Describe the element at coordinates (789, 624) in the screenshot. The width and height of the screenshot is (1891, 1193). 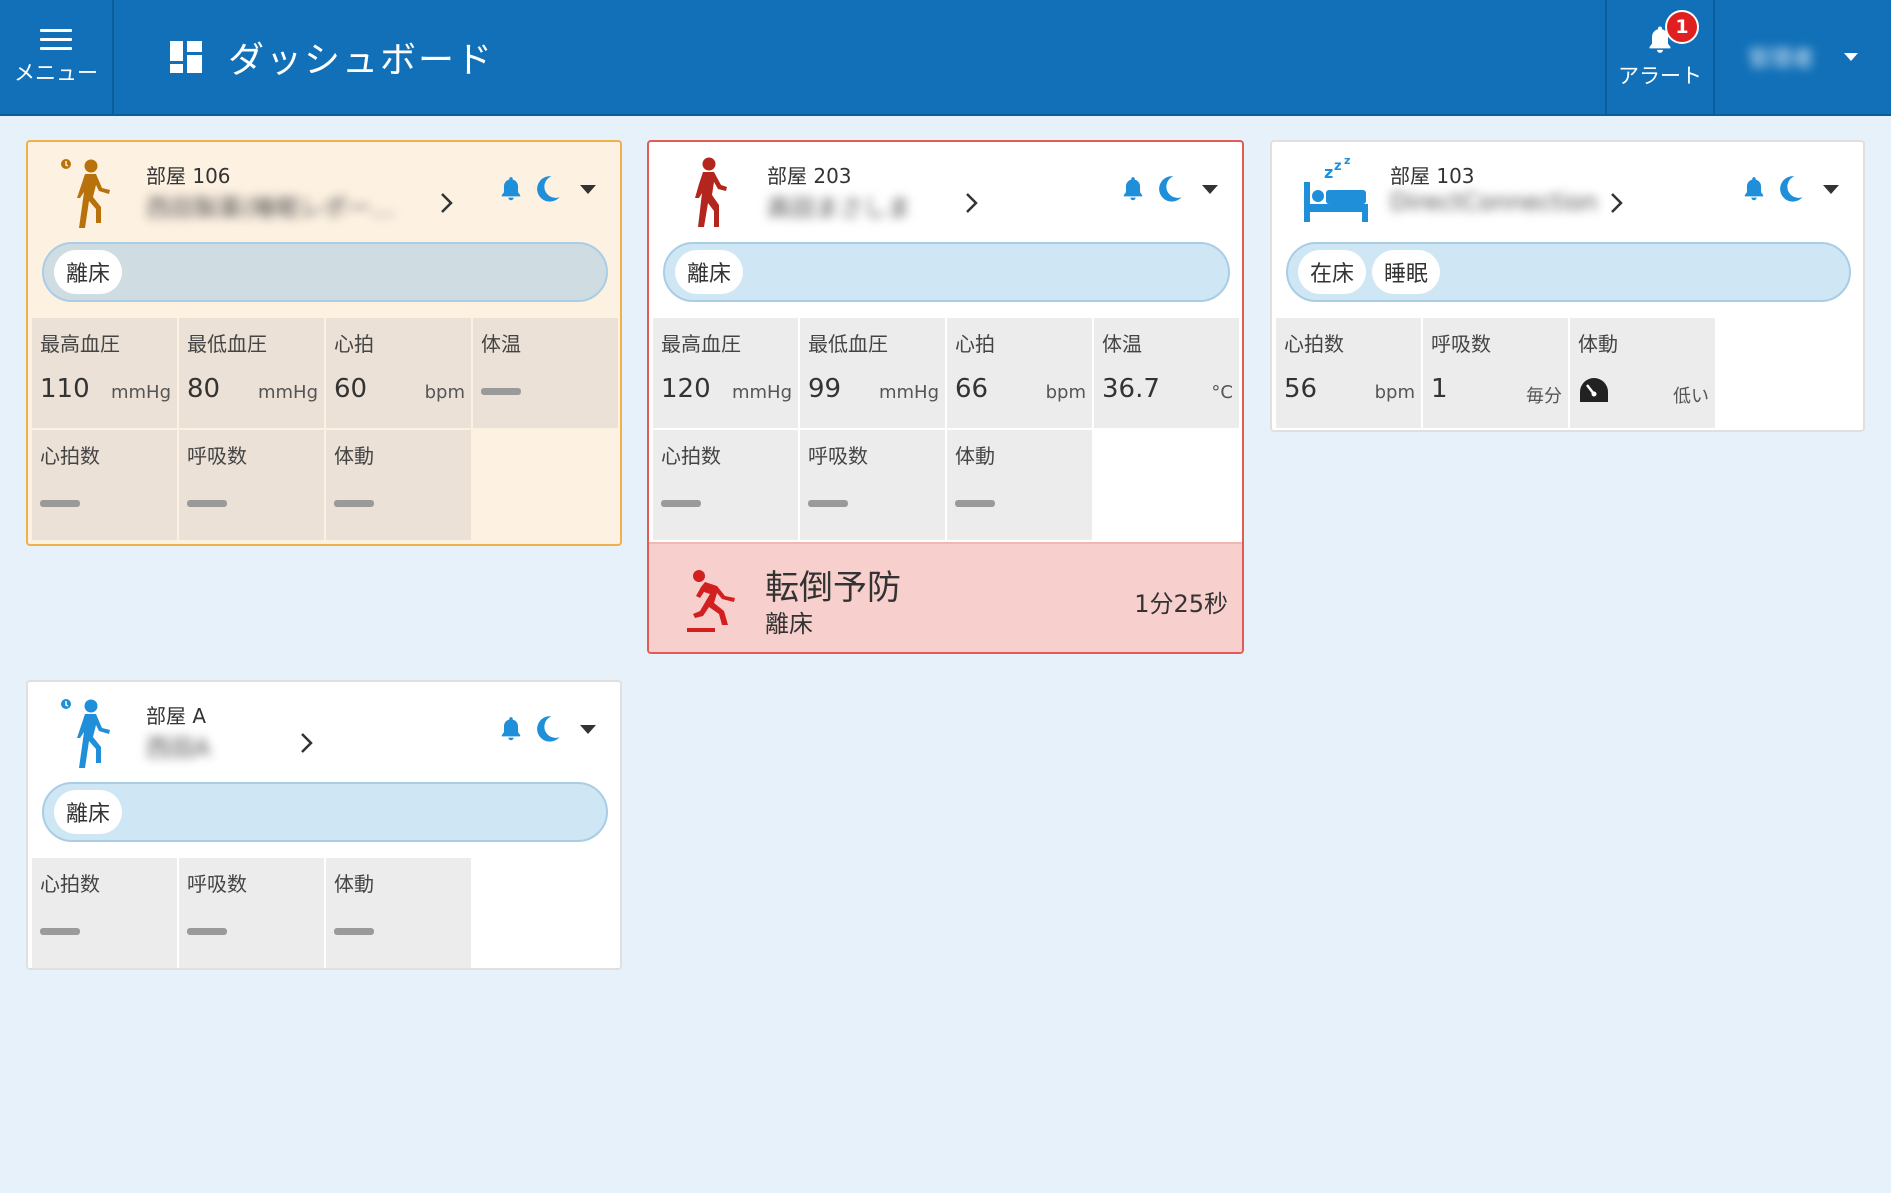
I see `alert-subtype: 離床` at that location.